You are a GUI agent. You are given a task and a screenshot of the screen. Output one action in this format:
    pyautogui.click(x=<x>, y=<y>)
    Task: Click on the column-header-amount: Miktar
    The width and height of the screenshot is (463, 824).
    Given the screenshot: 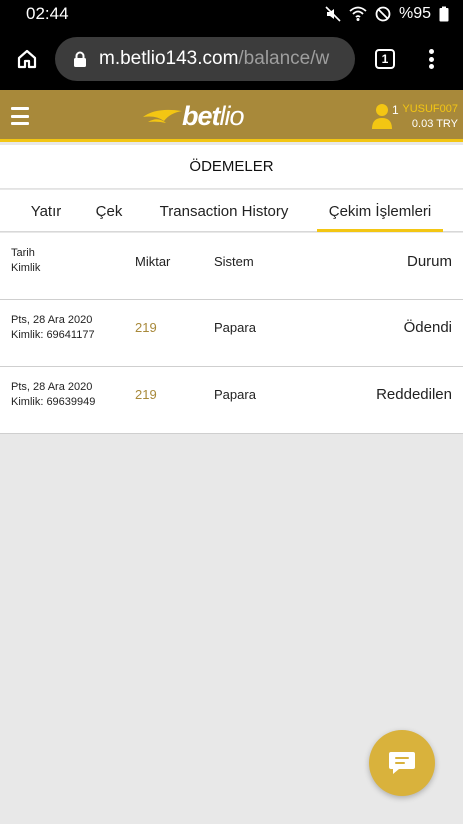 What is the action you would take?
    pyautogui.click(x=153, y=261)
    